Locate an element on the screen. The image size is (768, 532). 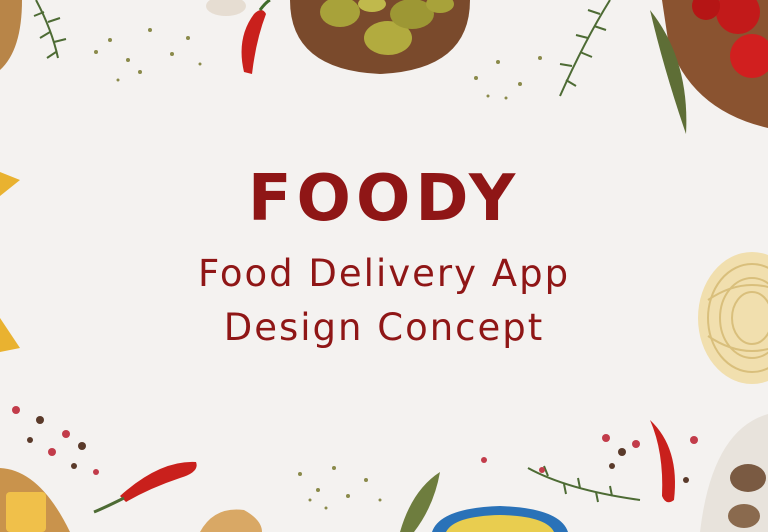
mushrooms-bowl is located at coordinates (734, 473).